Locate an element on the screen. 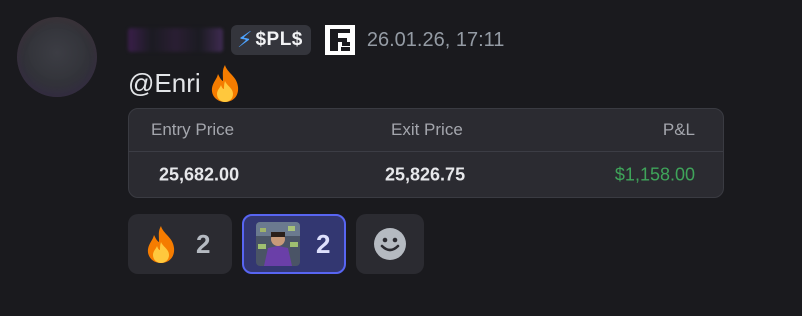  lightning-bolt-icon: ⚡ is located at coordinates (245, 40).